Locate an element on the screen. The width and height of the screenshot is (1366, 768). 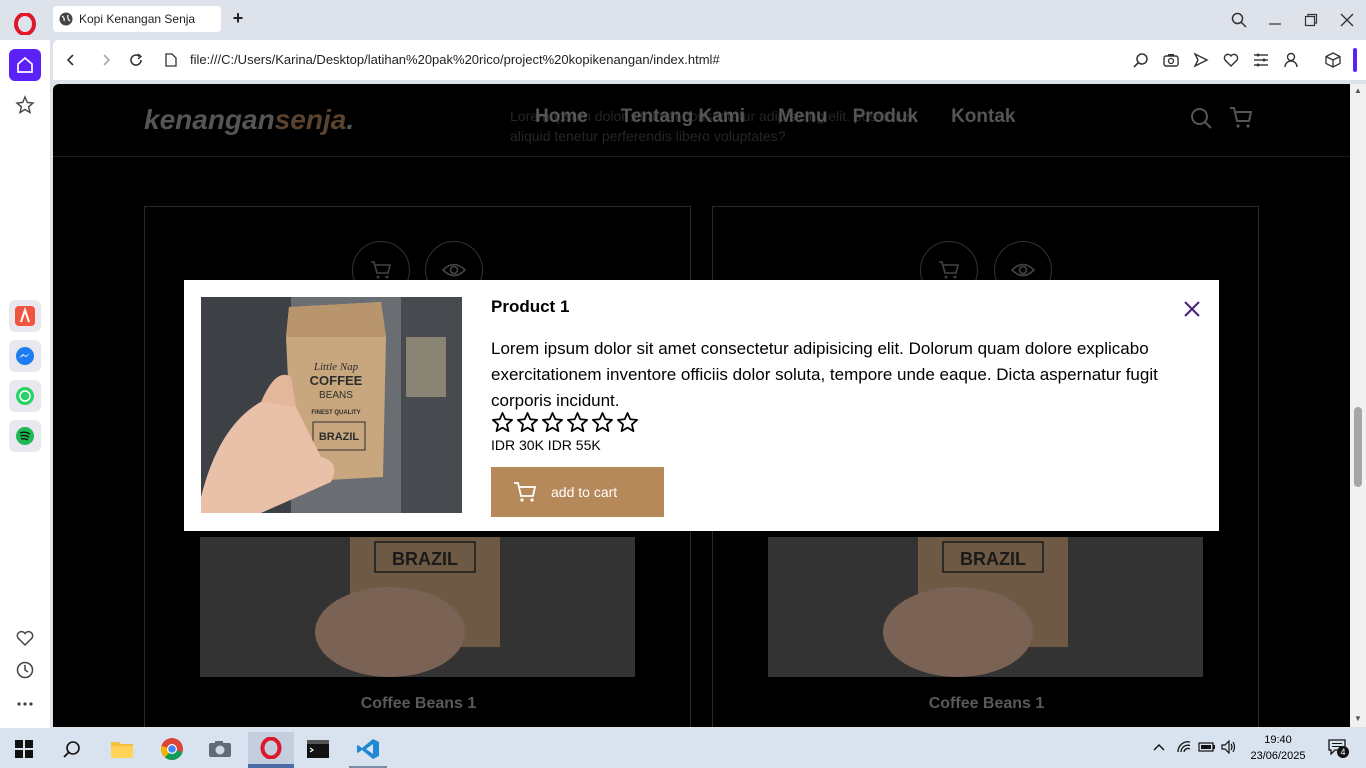
rating-stars is located at coordinates (565, 422).